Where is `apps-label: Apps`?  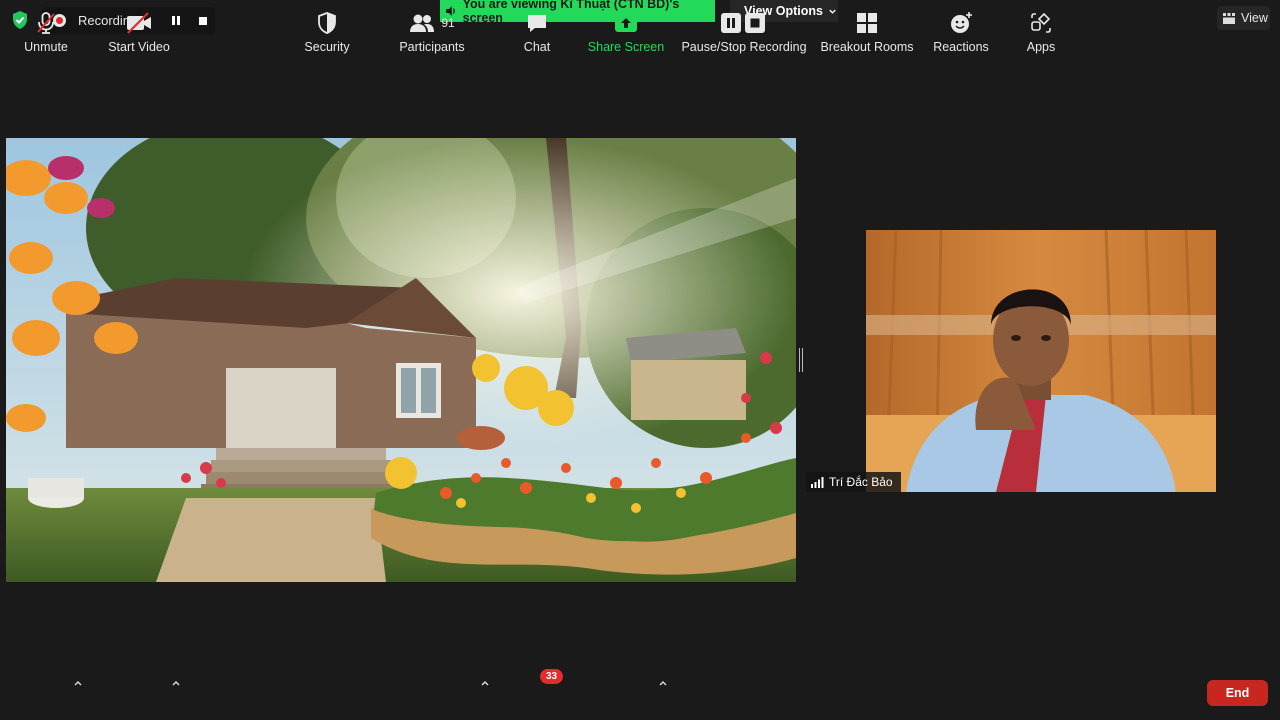
apps-label: Apps is located at coordinates (1041, 47).